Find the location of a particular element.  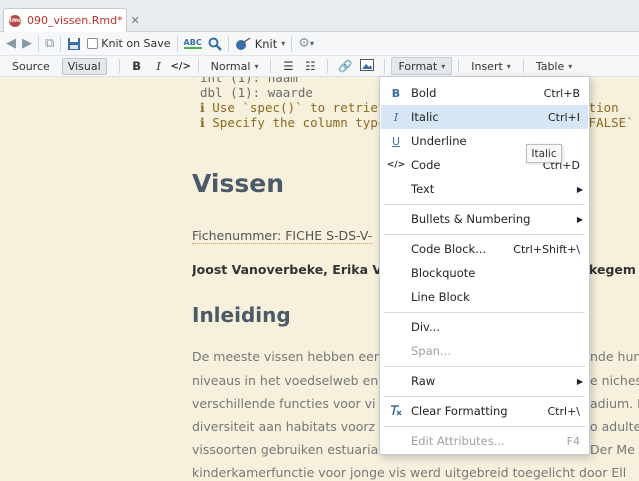

authors-text: Joost Vanoverbeke, Erika Va is located at coordinates (291, 269).